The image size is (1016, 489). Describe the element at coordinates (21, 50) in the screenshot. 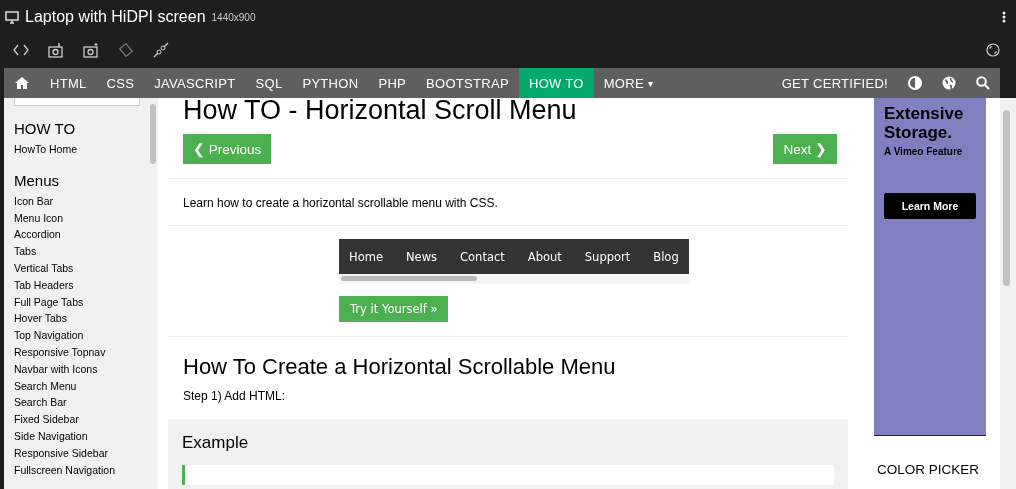

I see `code-icon` at that location.